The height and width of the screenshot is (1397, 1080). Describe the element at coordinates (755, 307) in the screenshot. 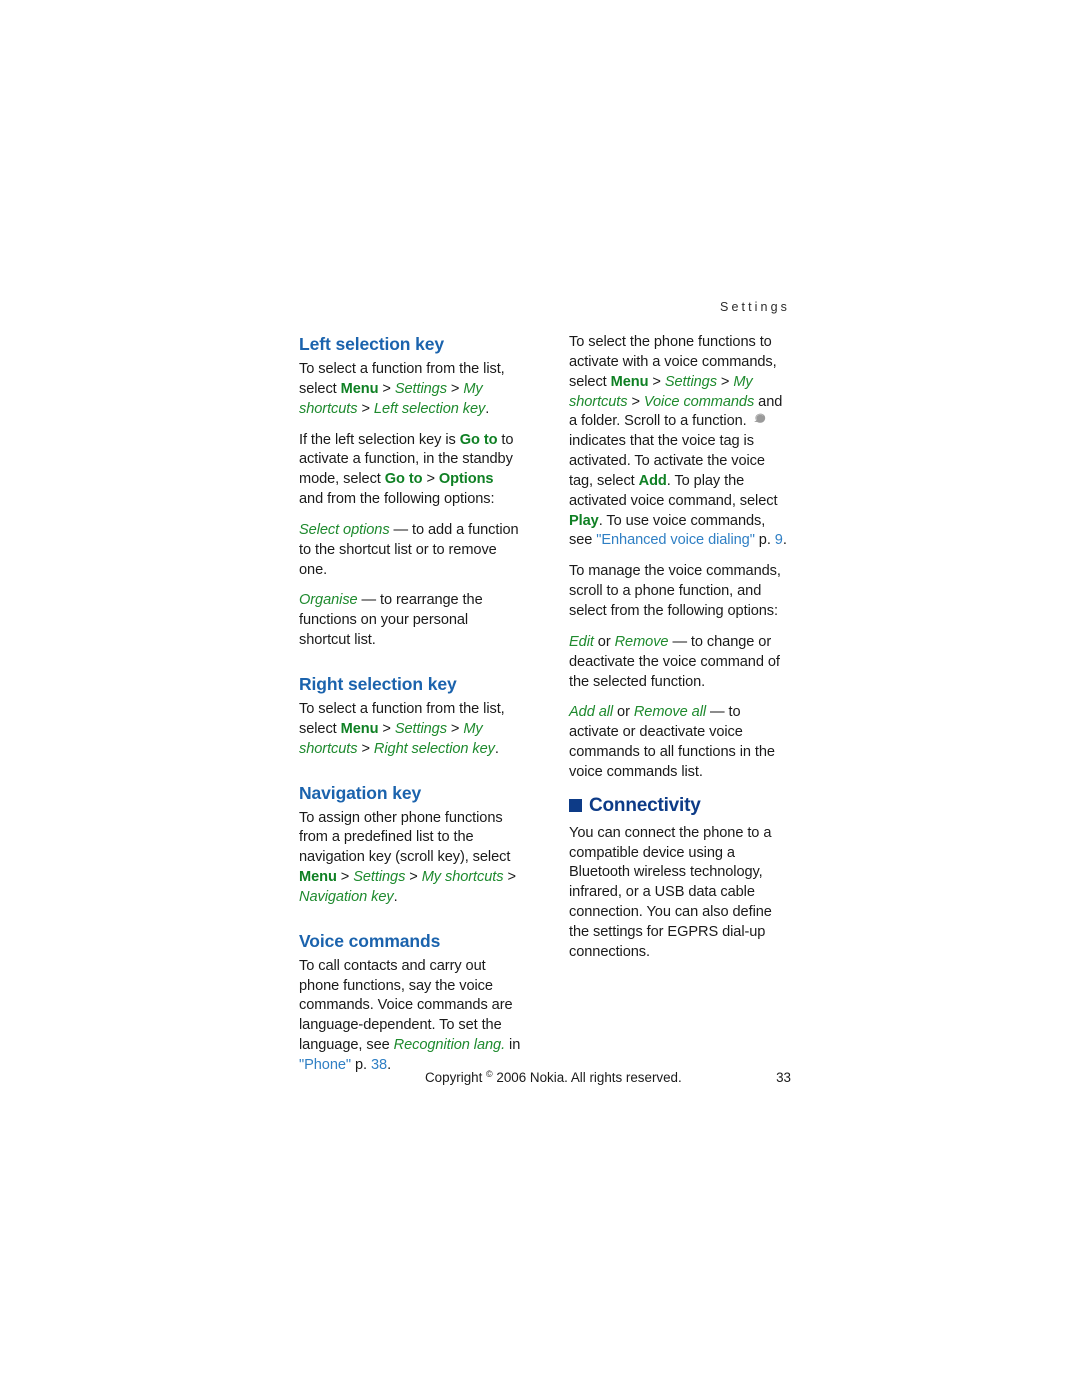

I see `running-head: Settings` at that location.